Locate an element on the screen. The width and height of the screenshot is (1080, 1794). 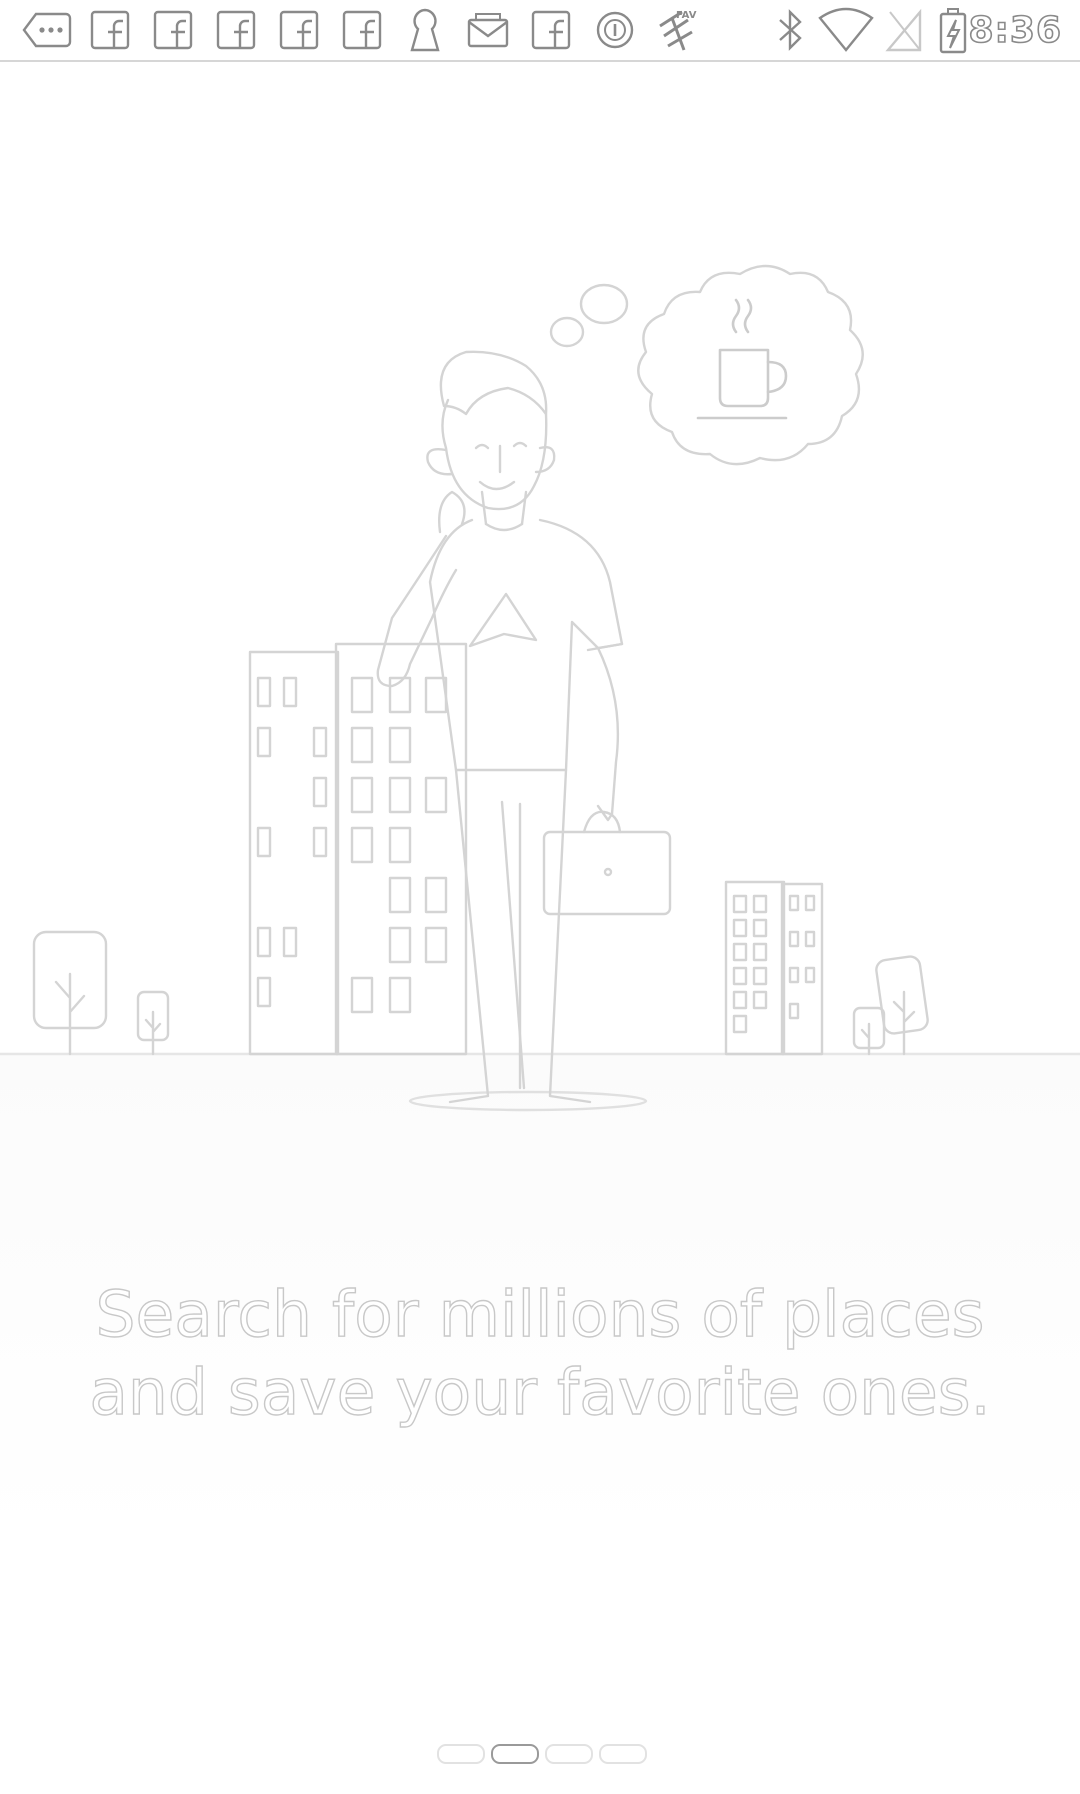
status-bar-clock: 8:36 is located at coordinates (1015, 30).